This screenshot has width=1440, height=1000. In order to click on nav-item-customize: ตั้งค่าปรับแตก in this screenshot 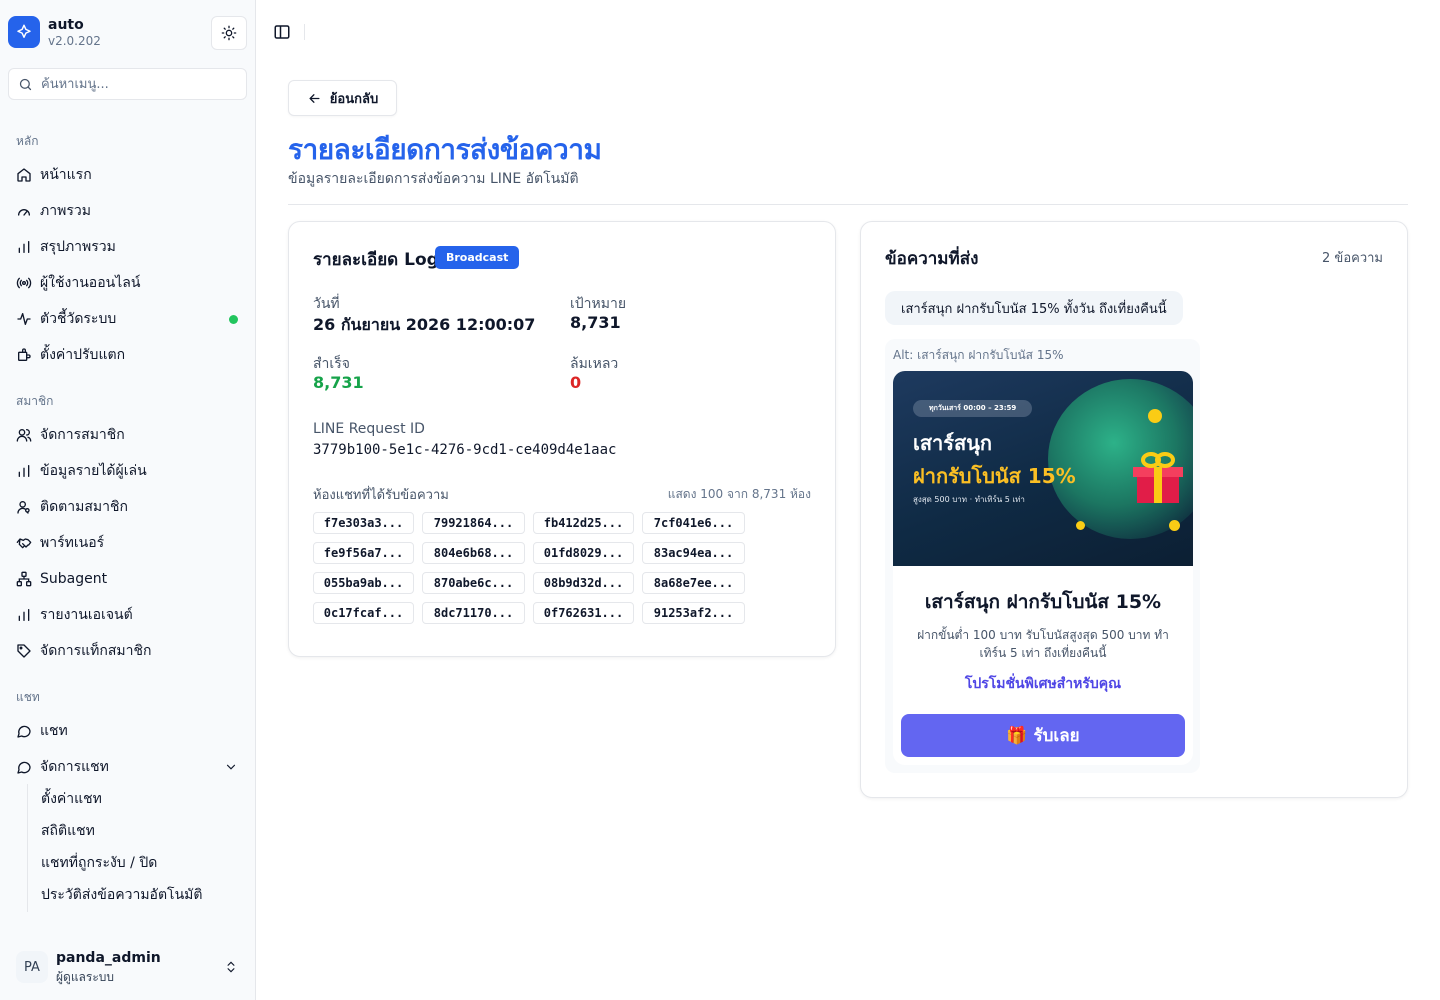, I will do `click(128, 355)`.